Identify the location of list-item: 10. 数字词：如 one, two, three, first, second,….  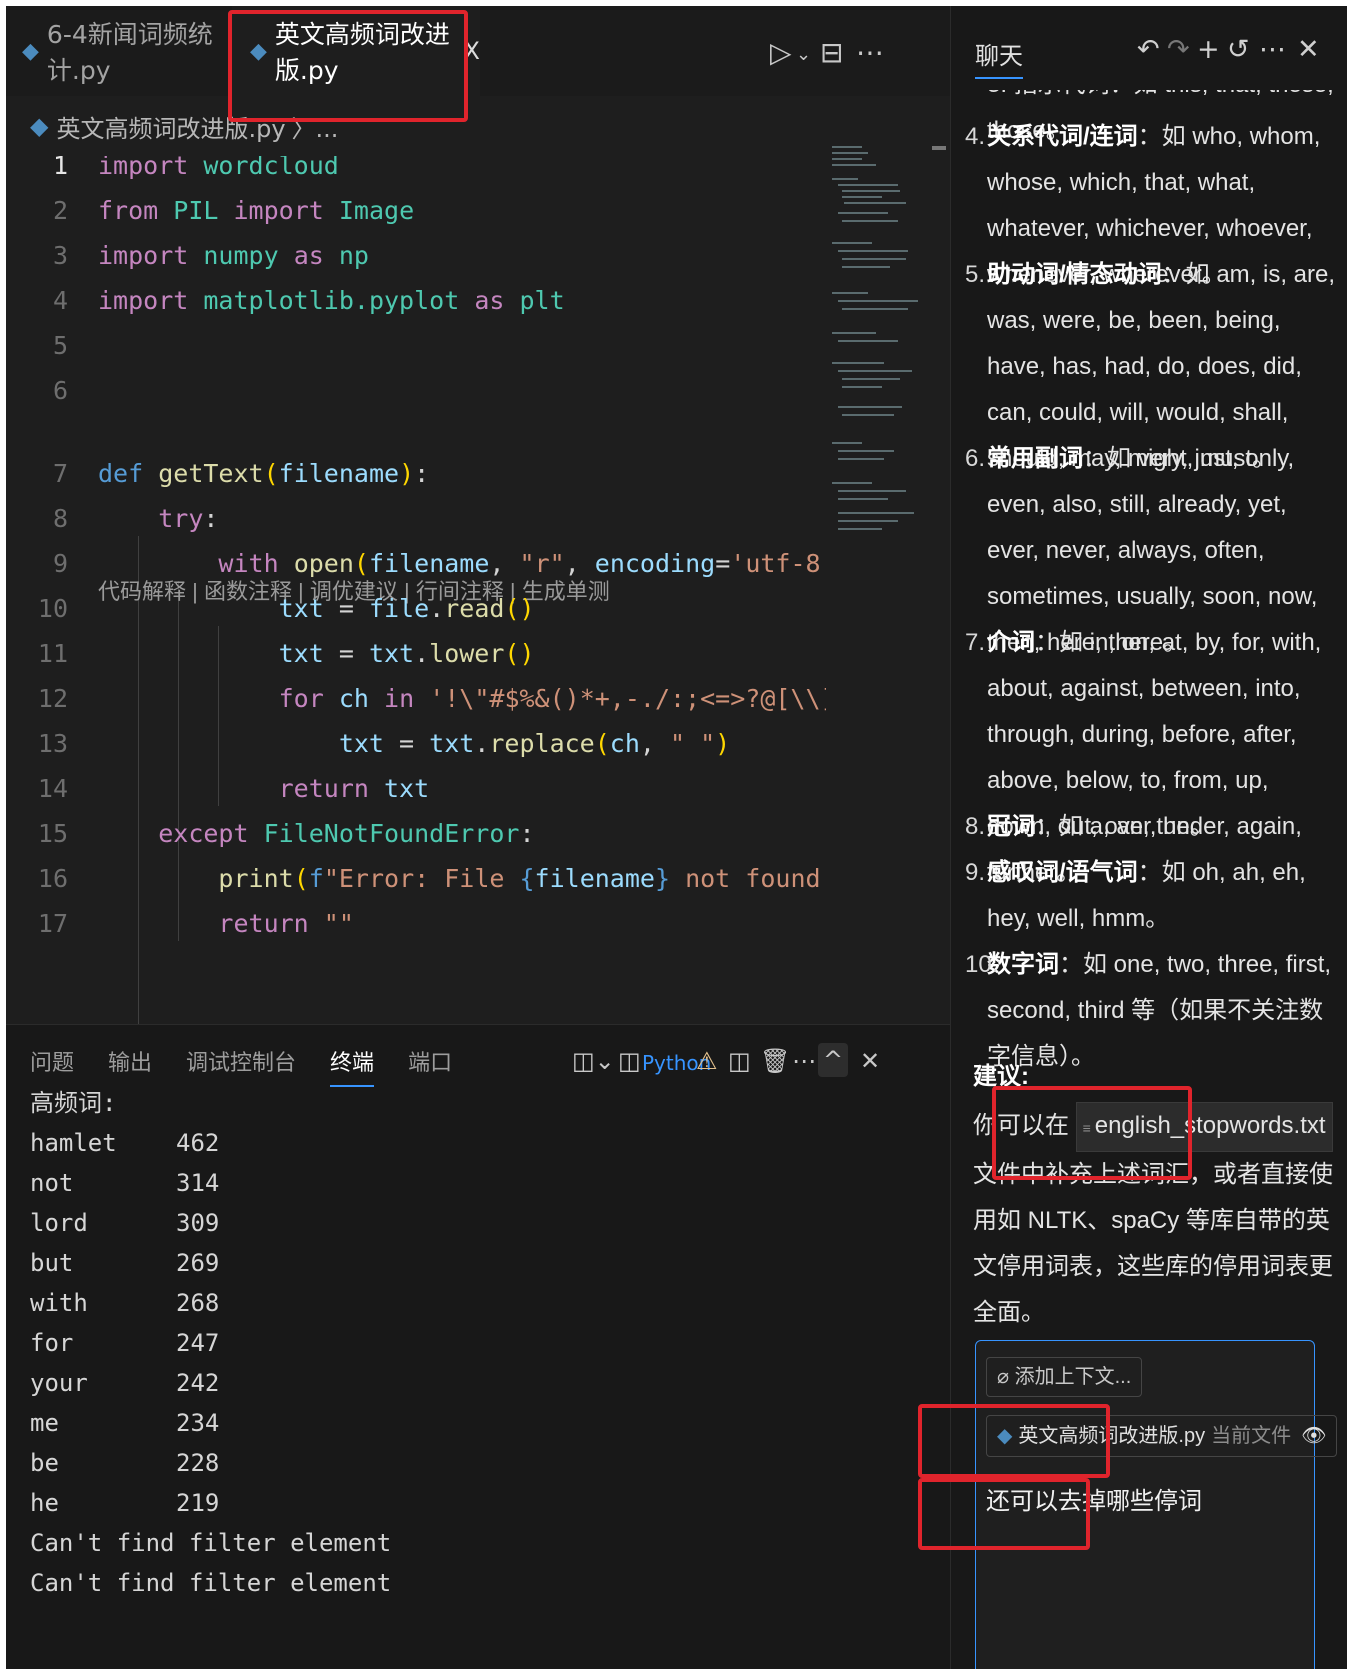
(1148, 1010).